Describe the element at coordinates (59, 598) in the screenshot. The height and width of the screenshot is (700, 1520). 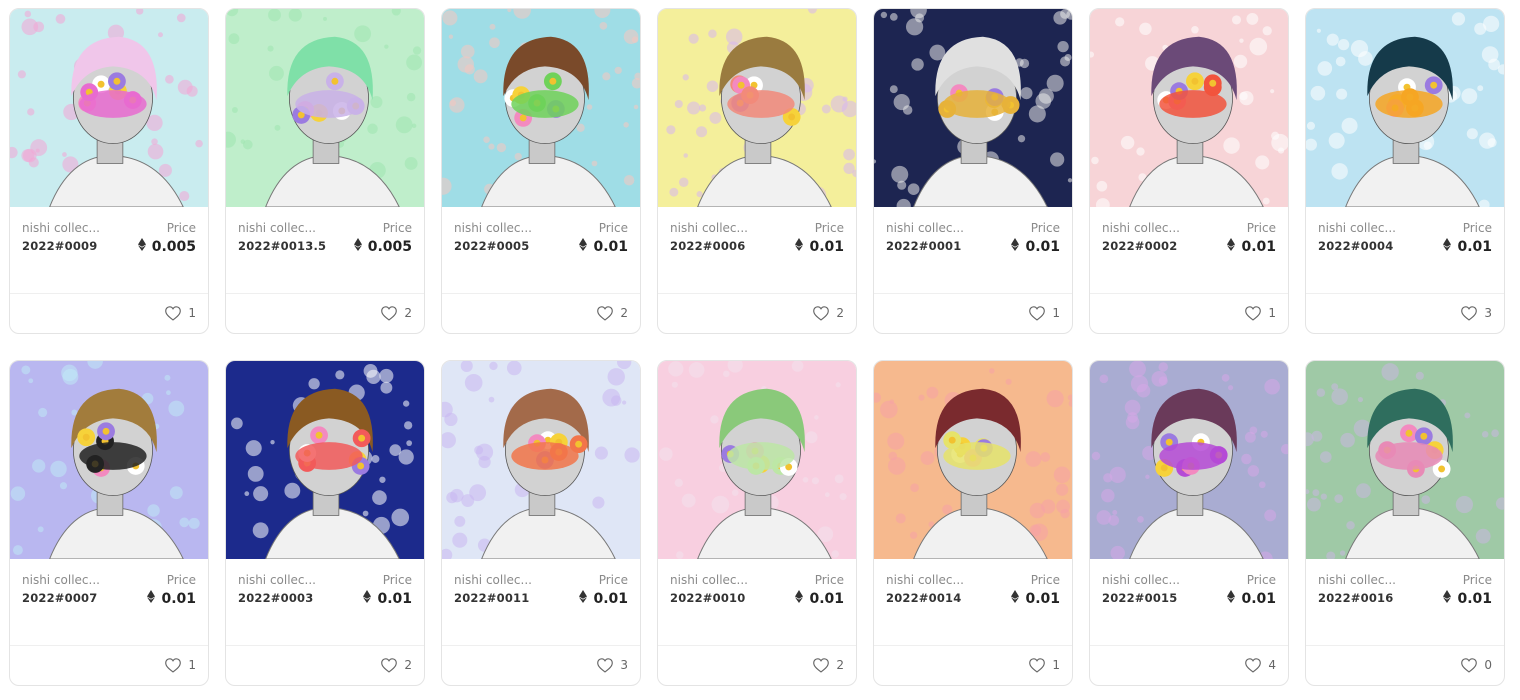
I see `nft-name: 2022#0007` at that location.